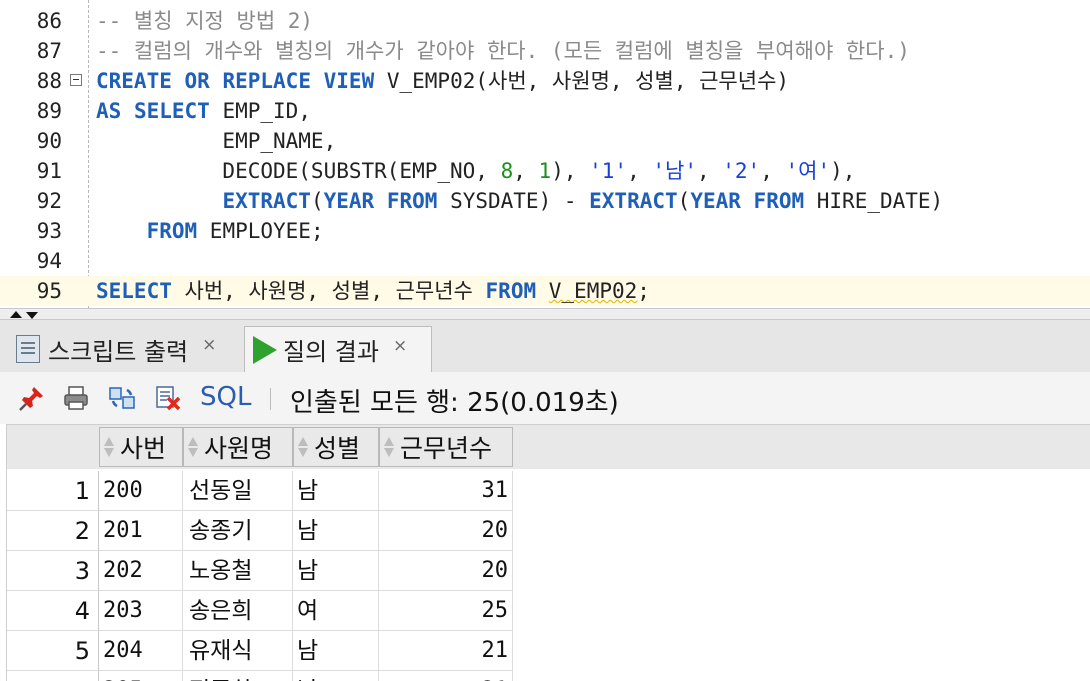 The height and width of the screenshot is (681, 1090). What do you see at coordinates (53, 611) in the screenshot?
I see `row-number: 4` at bounding box center [53, 611].